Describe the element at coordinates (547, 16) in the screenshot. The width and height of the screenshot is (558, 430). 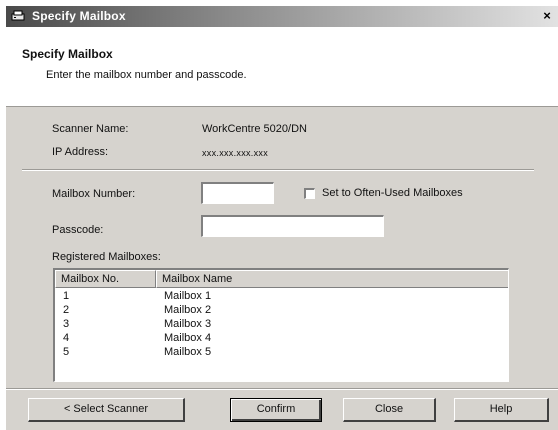
I see `close-icon: ×` at that location.